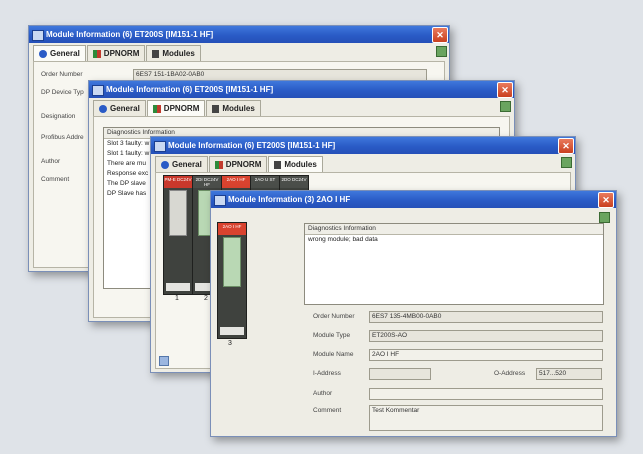 The image size is (643, 454). What do you see at coordinates (62, 137) in the screenshot?
I see `label-profibus-address: Profibus Addre` at bounding box center [62, 137].